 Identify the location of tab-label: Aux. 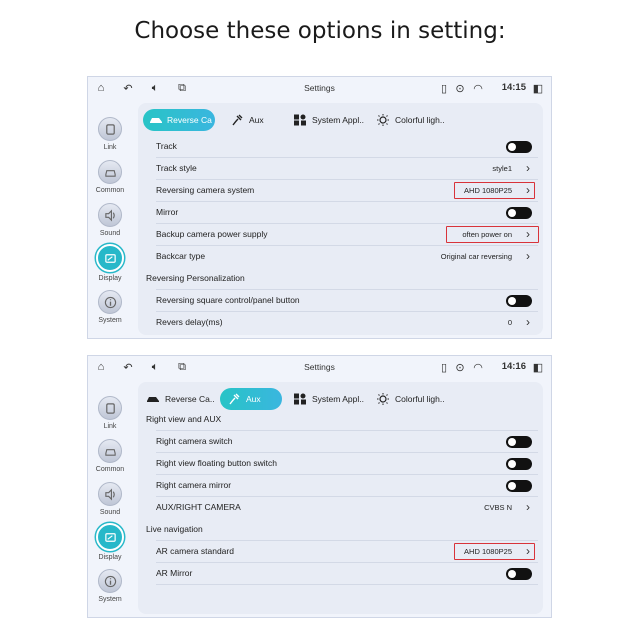
(253, 399).